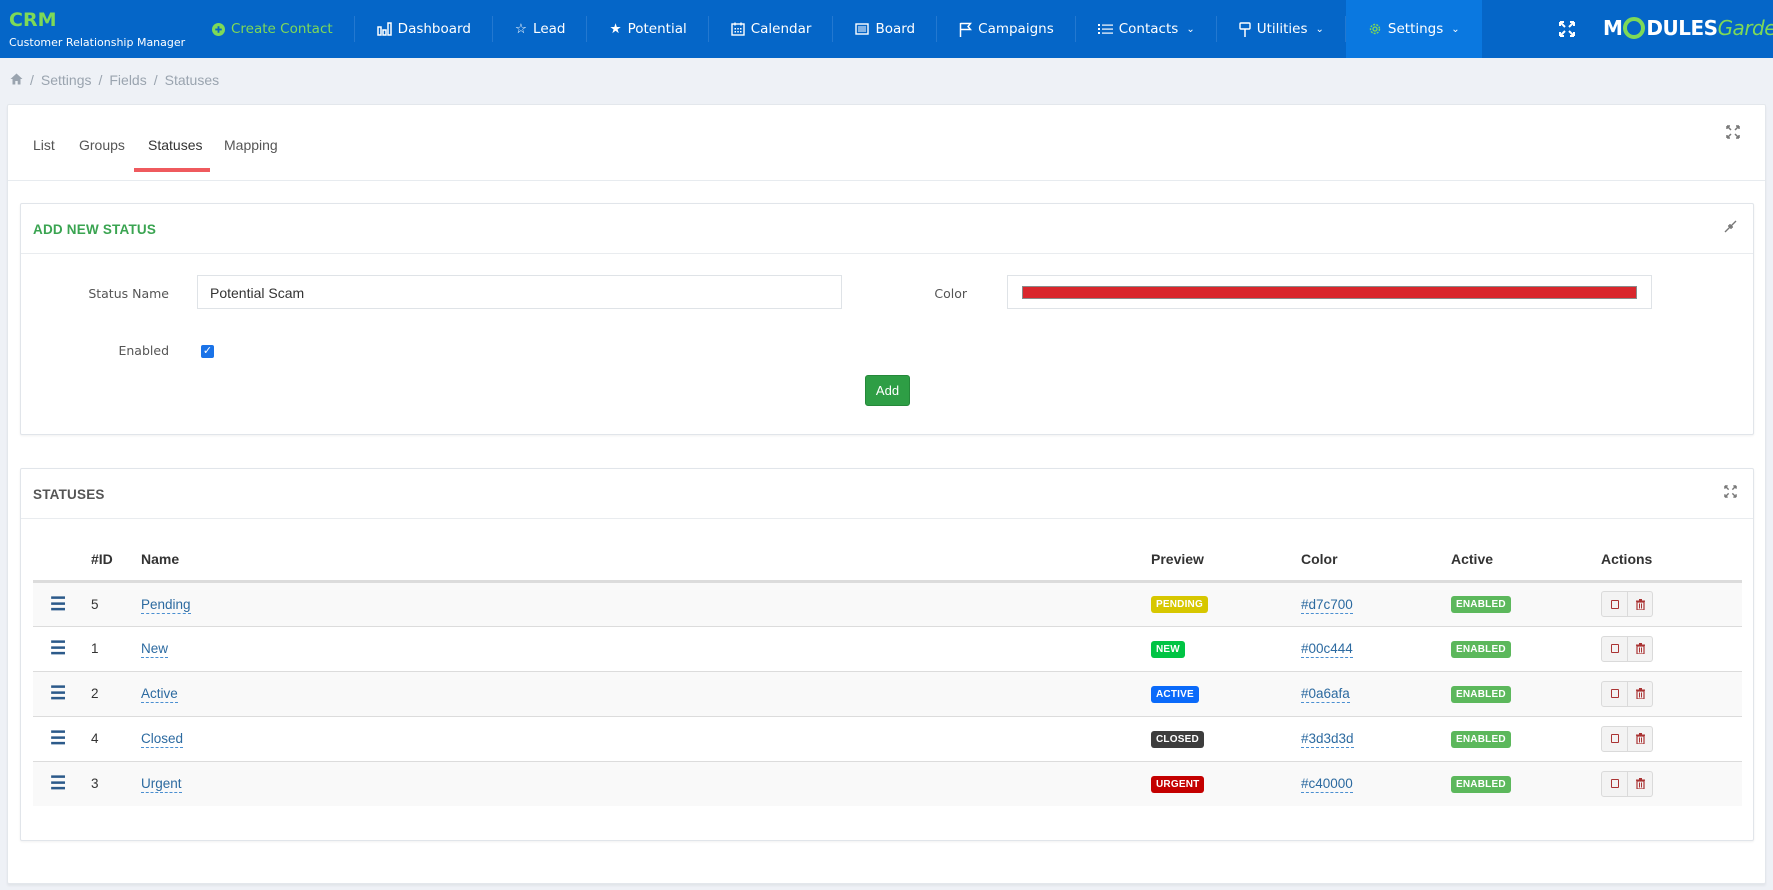 This screenshot has width=1773, height=890. Describe the element at coordinates (862, 29) in the screenshot. I see `board-icon` at that location.